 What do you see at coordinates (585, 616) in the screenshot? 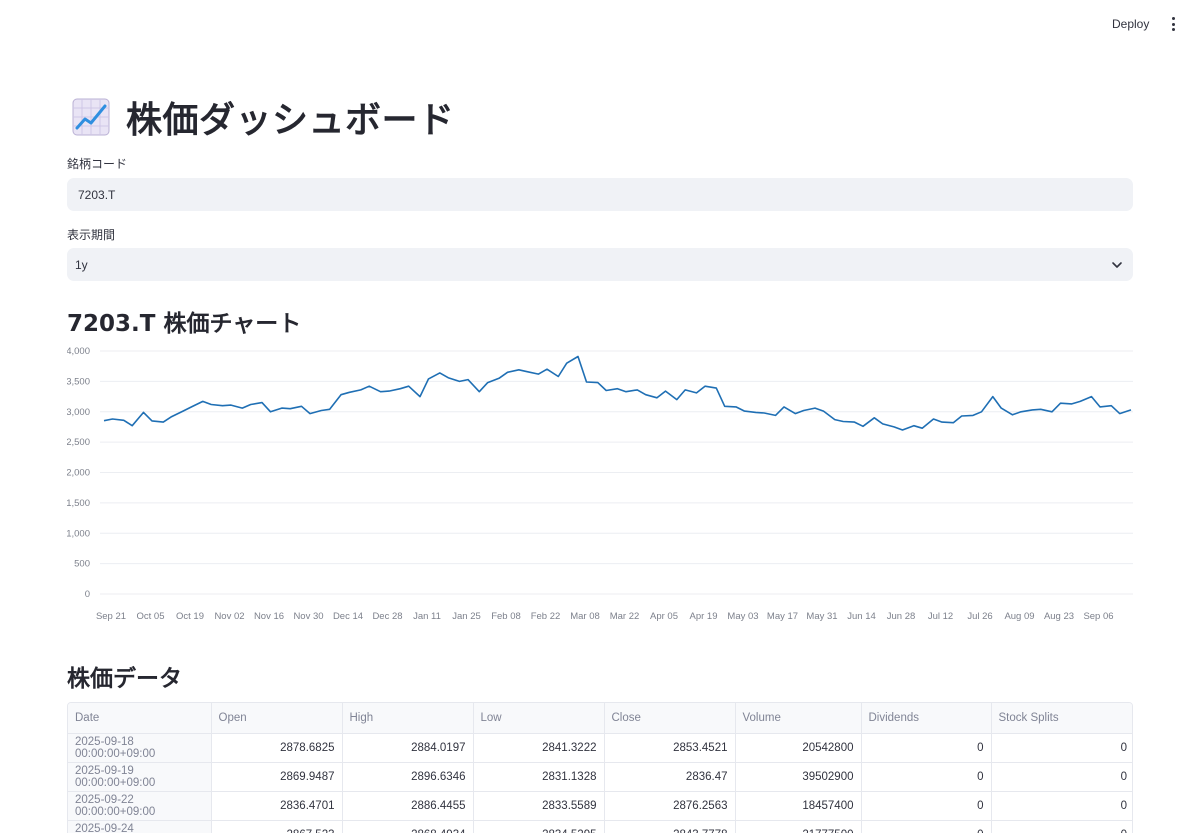
I see `x-tick-label: Mar 08` at bounding box center [585, 616].